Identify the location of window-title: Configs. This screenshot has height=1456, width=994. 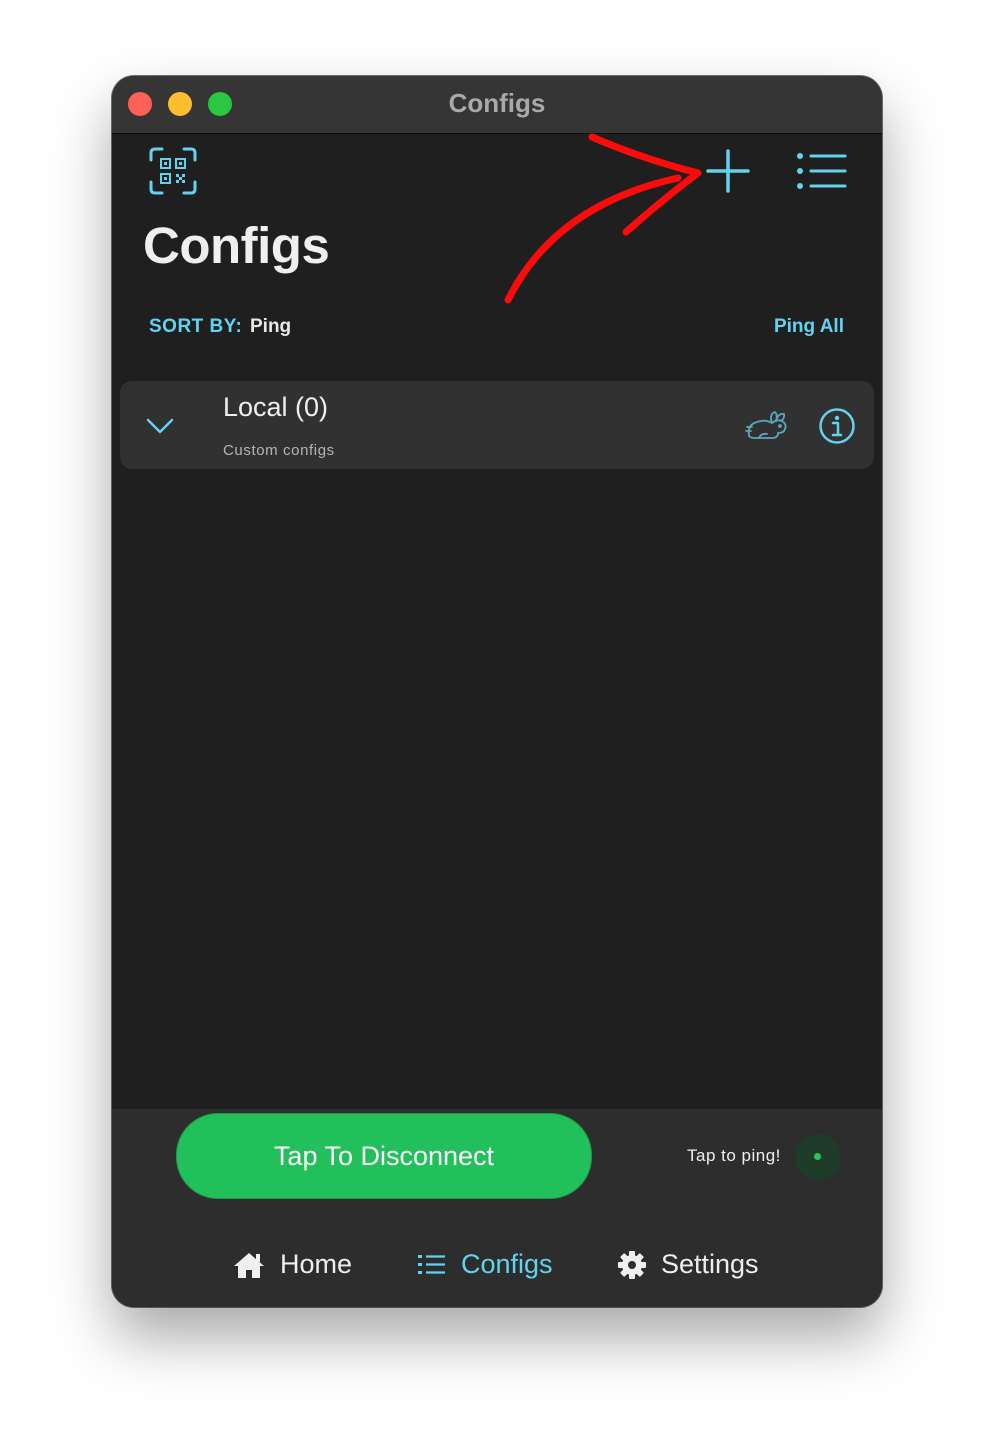
(497, 103).